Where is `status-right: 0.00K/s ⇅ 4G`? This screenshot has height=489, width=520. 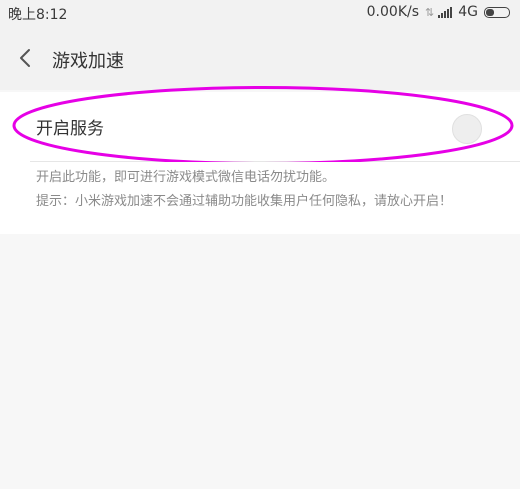
status-right: 0.00K/s ⇅ 4G is located at coordinates (438, 12).